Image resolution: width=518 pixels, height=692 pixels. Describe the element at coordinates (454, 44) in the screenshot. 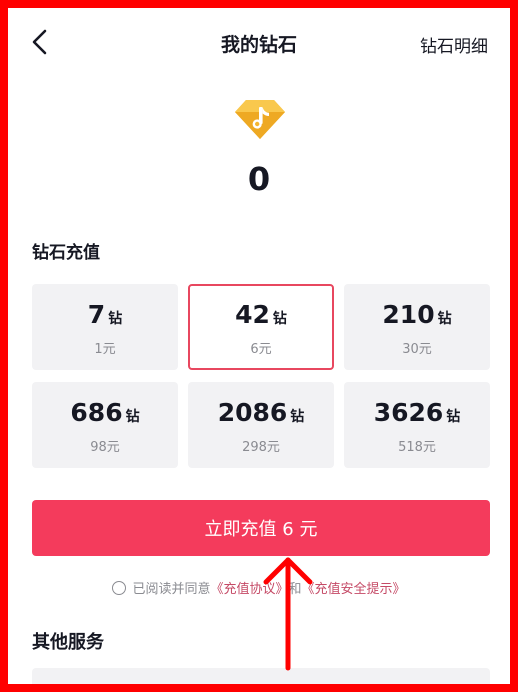

I see `diamond-detail-link: 钻石明细` at that location.